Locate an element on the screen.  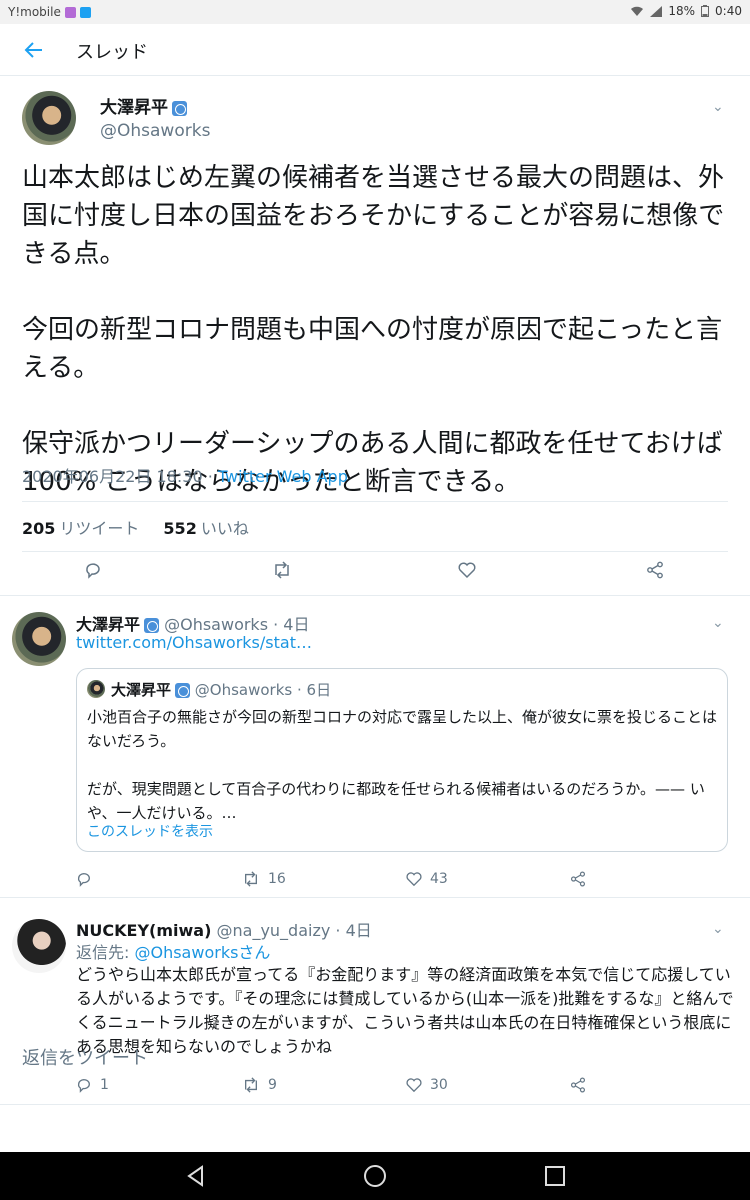
status-bar: Y!mobile 18% 0:40 is located at coordinates (375, 12).